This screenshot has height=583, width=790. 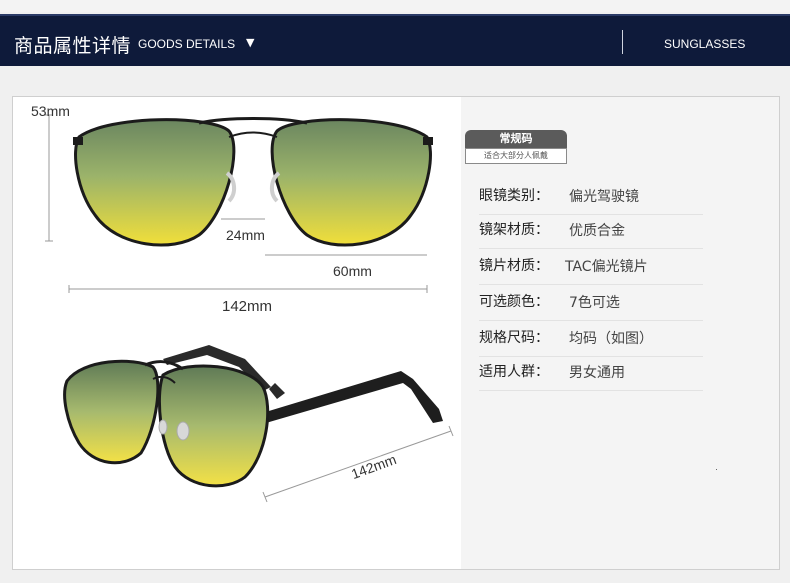 I want to click on total-width-label: 142mm, so click(x=247, y=306).